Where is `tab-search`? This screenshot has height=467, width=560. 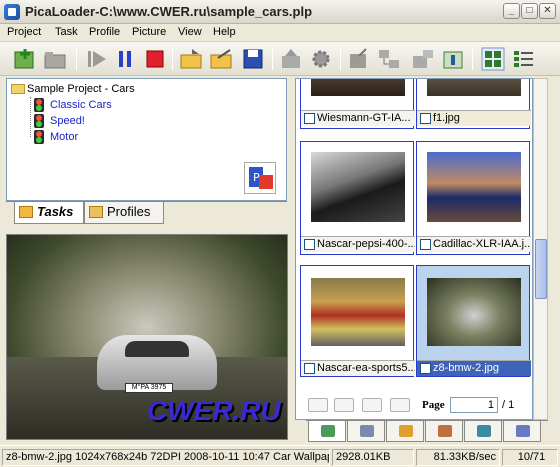
tab-search is located at coordinates (366, 431).